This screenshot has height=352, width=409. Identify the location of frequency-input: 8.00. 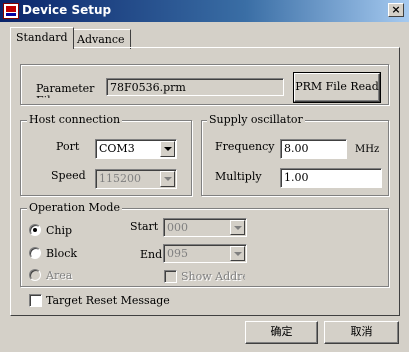
(313, 149).